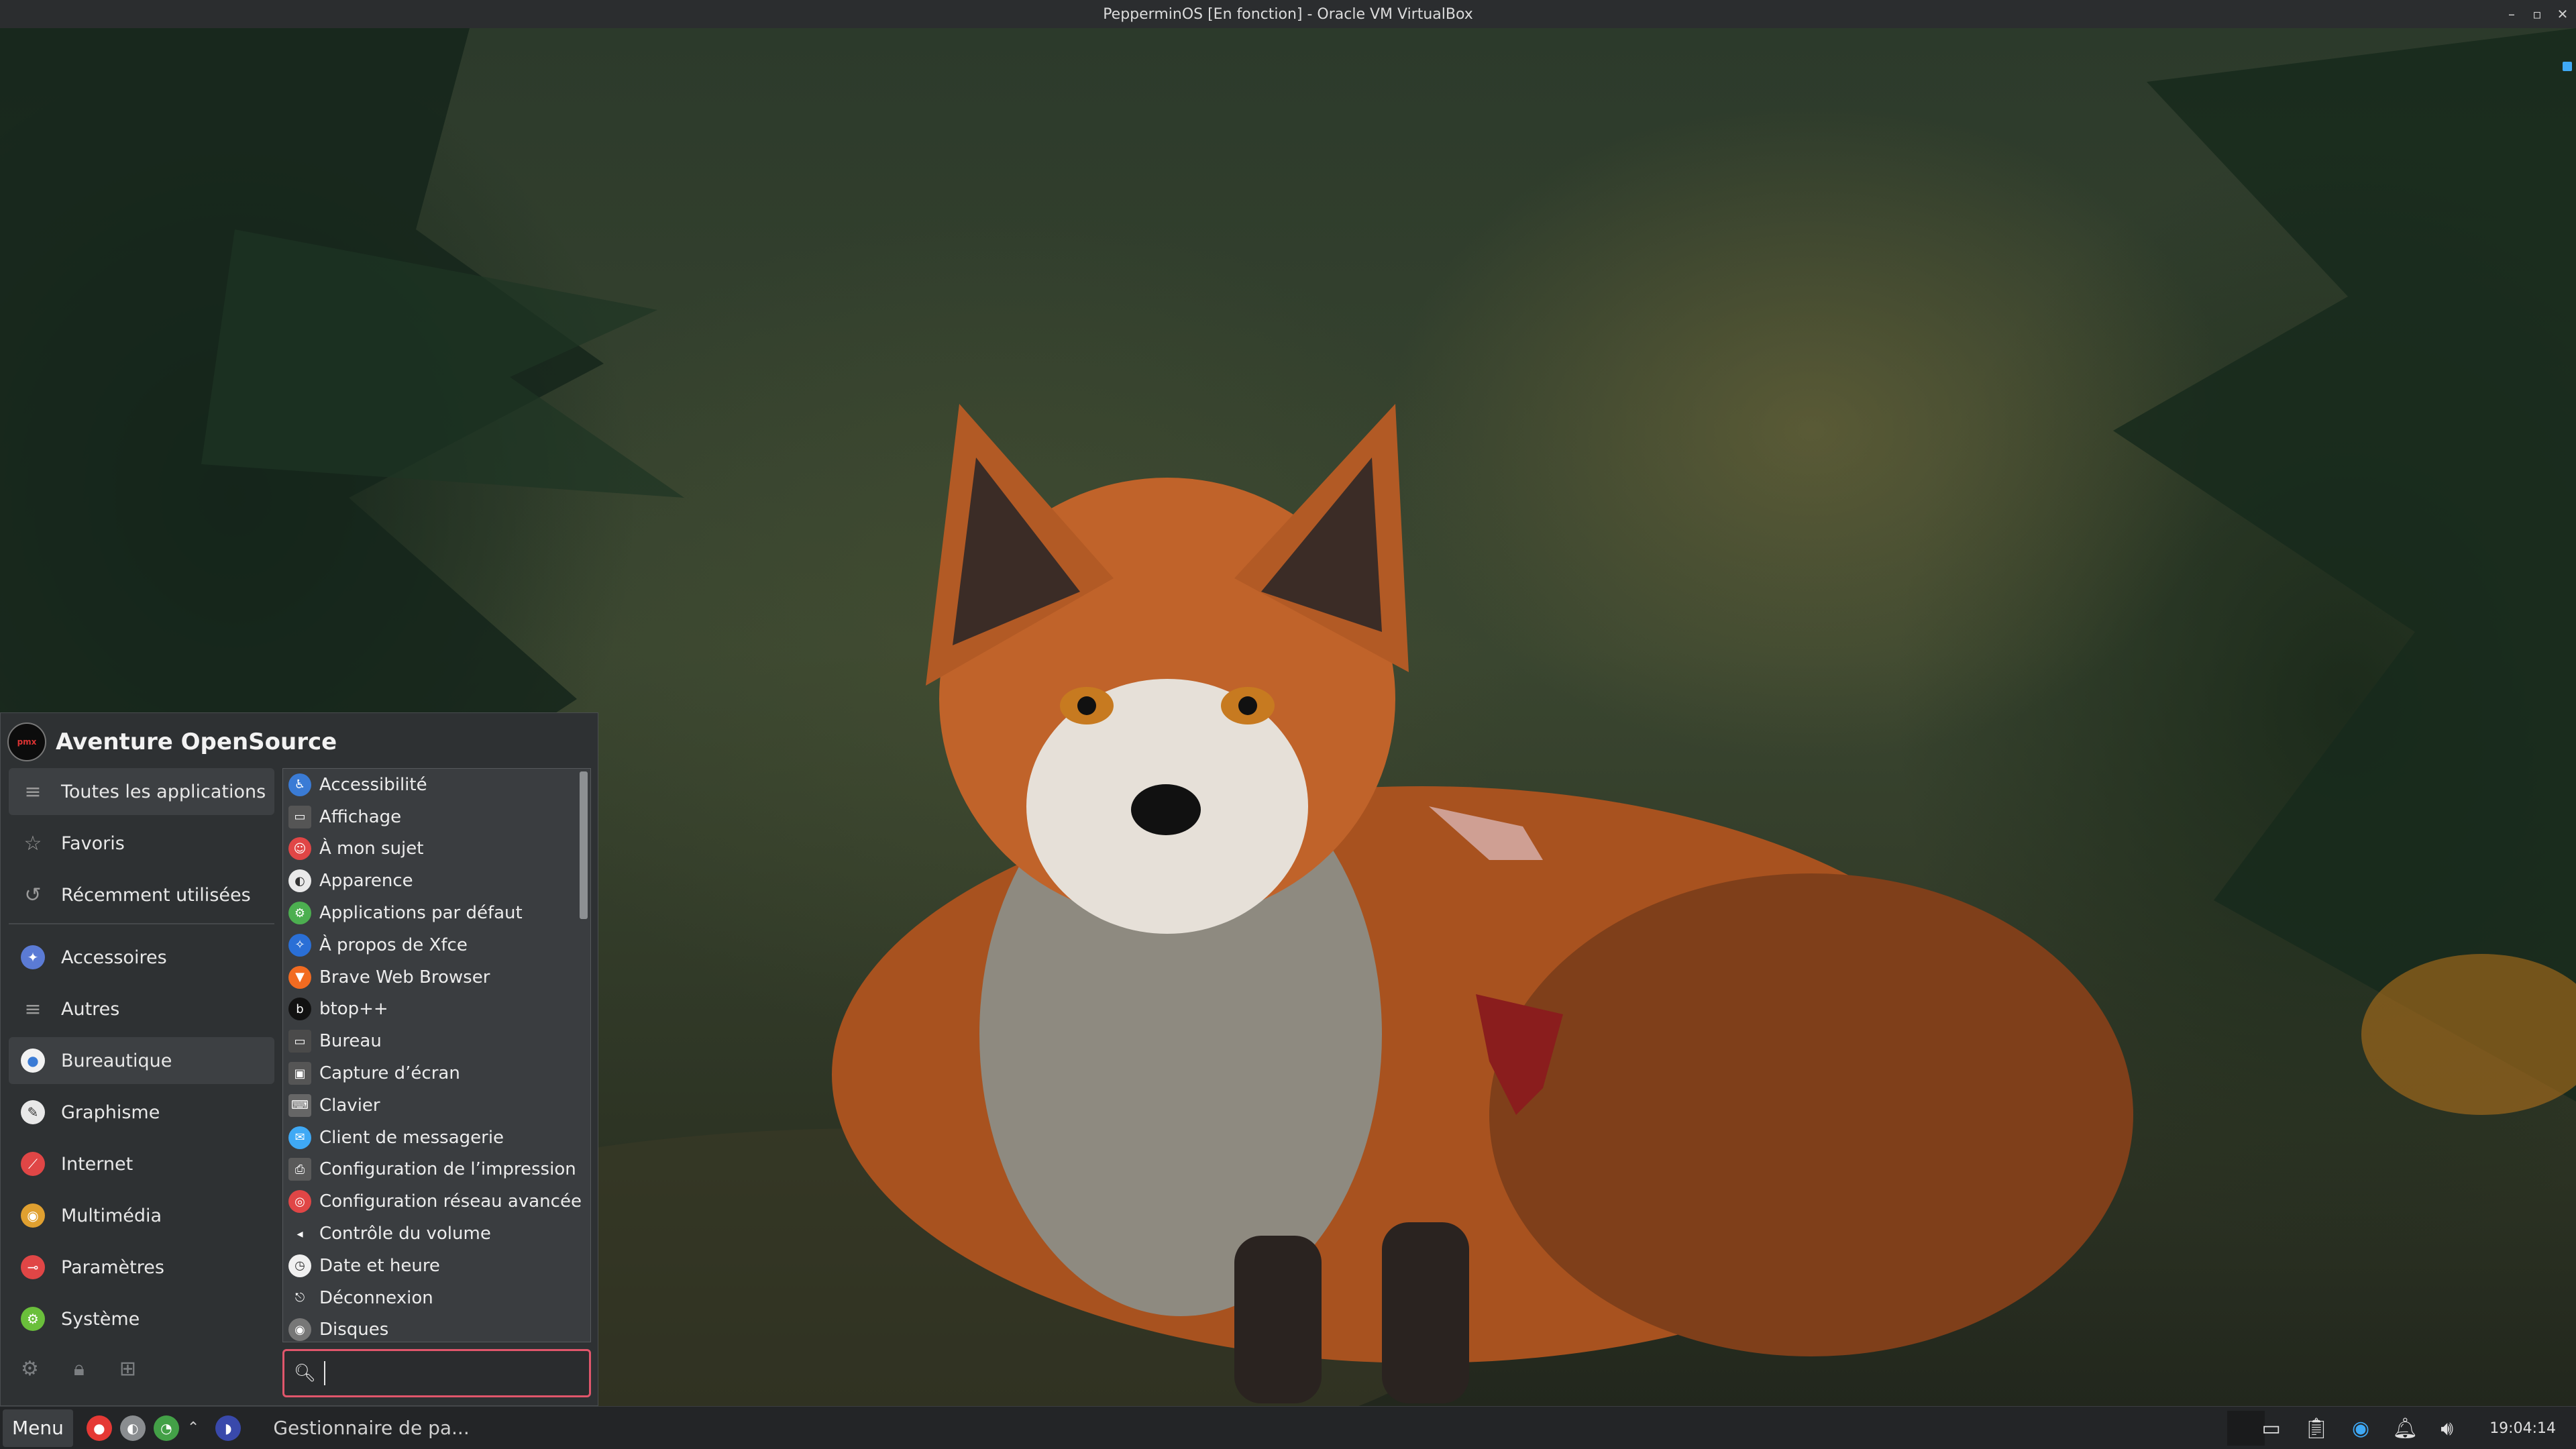  Describe the element at coordinates (2316, 1428) in the screenshot. I see `clipboard-icon: 📋︎` at that location.